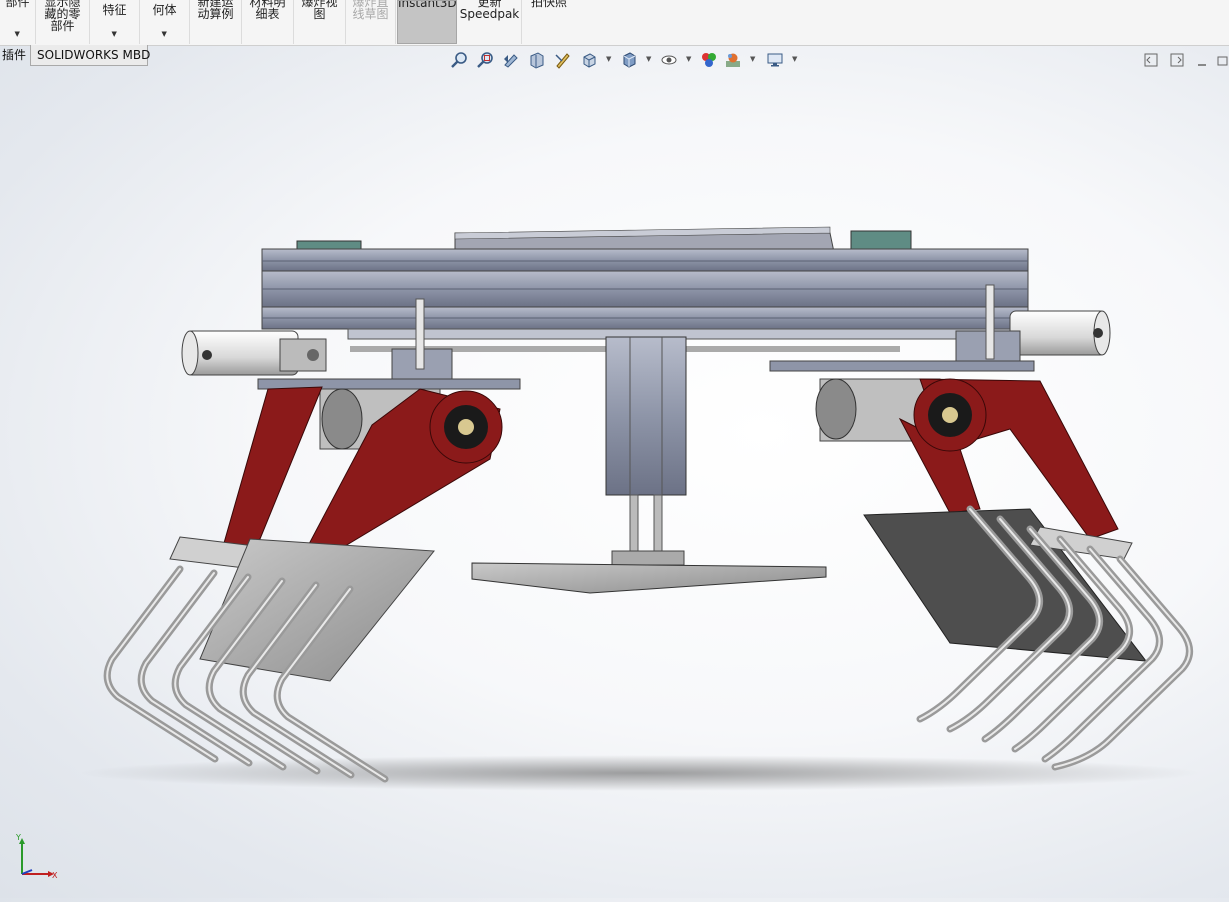  What do you see at coordinates (165, 22) in the screenshot?
I see `ribbon-button-geometry: 何体 ▼` at bounding box center [165, 22].